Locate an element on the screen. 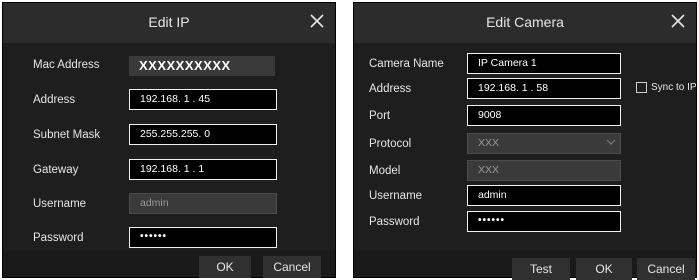 The image size is (699, 280). protocol-label: Protocol is located at coordinates (390, 144).